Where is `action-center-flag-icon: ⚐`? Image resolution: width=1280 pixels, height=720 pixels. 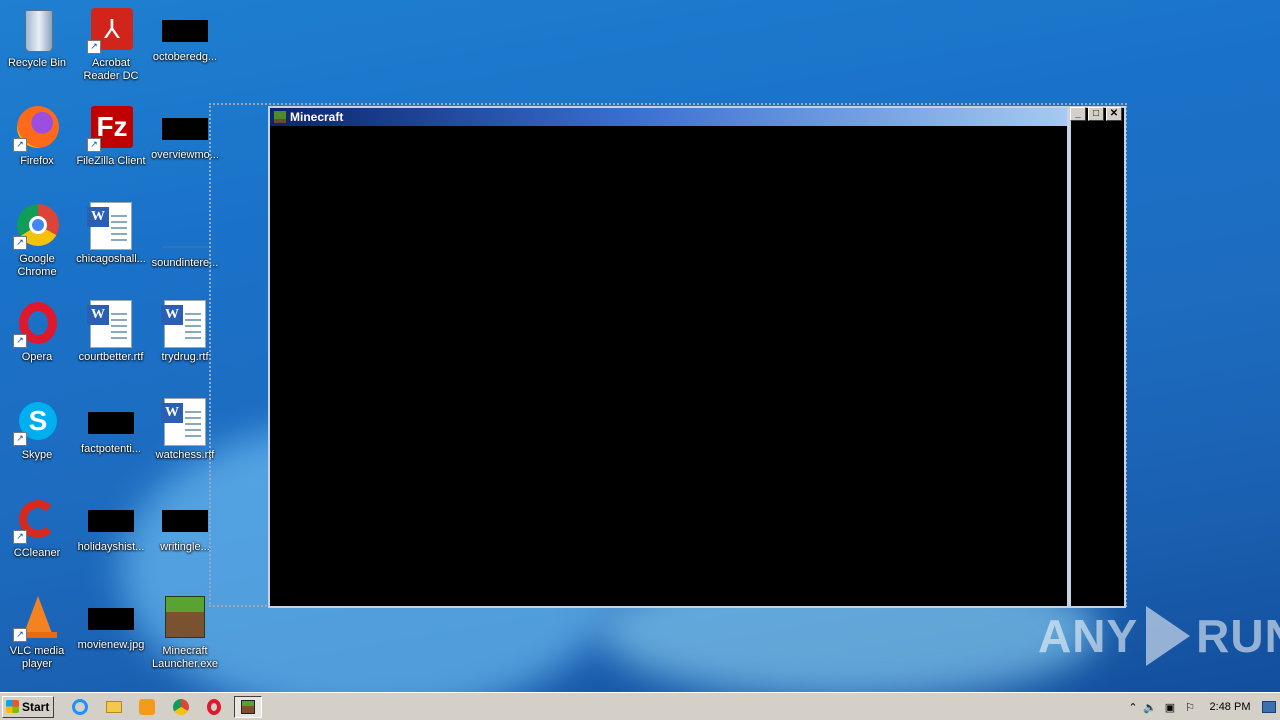 action-center-flag-icon: ⚐ is located at coordinates (1190, 707).